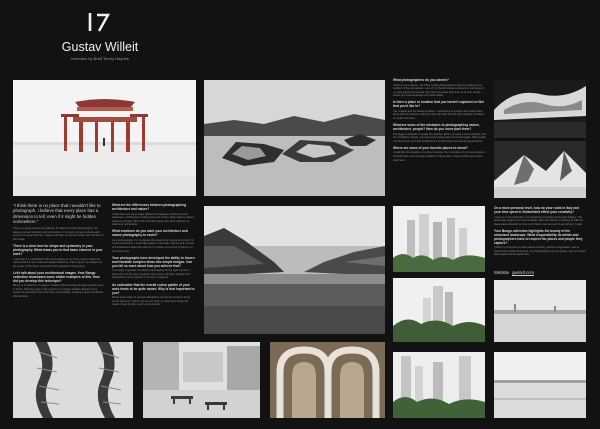  Describe the element at coordinates (540, 311) in the screenshot. I see `photo-misty-coast` at that location.